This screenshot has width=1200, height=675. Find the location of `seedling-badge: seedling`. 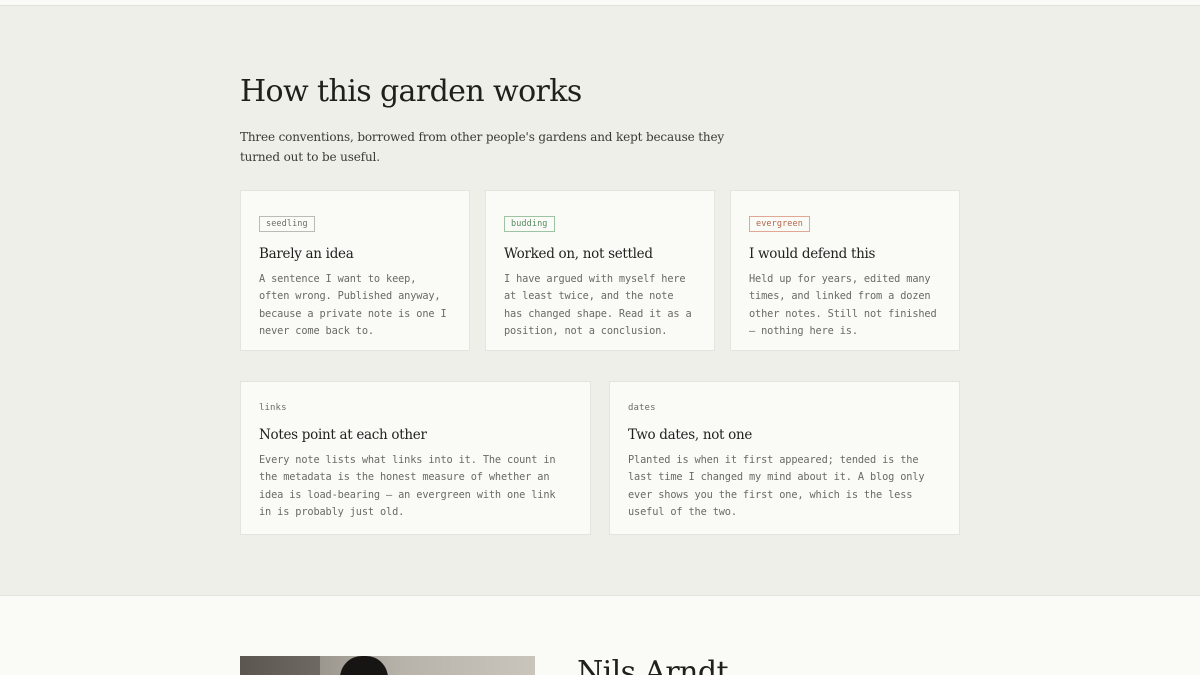

seedling-badge: seedling is located at coordinates (287, 224).